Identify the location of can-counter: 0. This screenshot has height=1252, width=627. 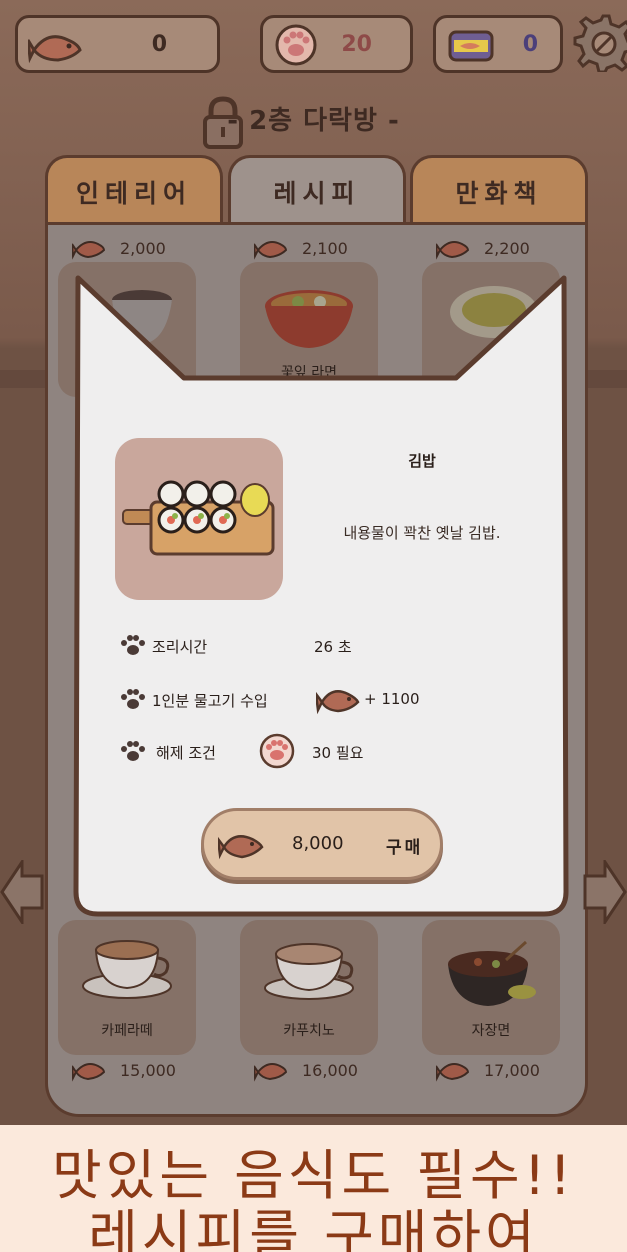
(498, 44).